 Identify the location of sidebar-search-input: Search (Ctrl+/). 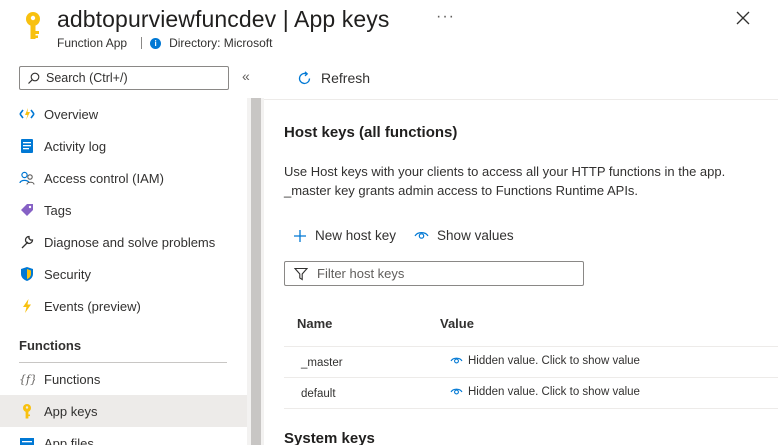
(124, 78).